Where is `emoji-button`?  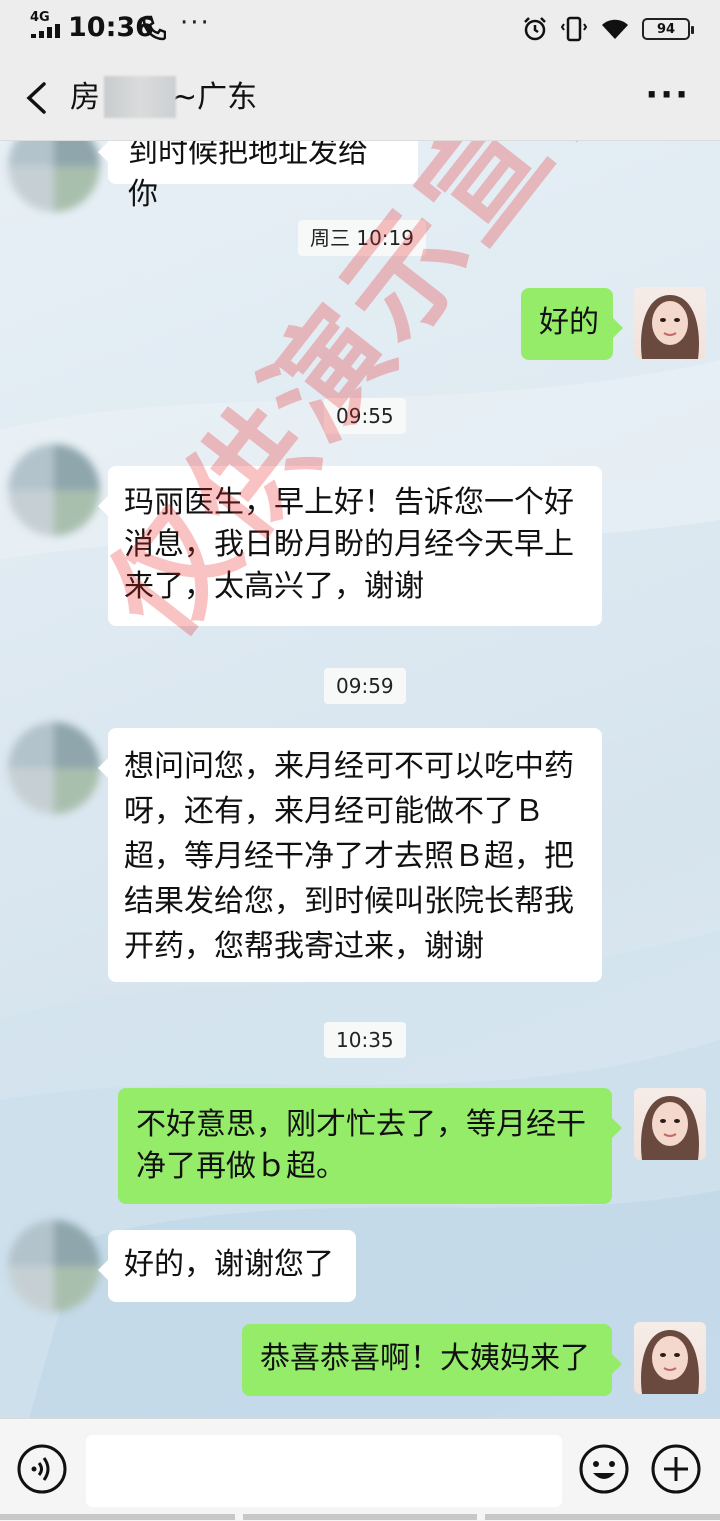 emoji-button is located at coordinates (604, 1469).